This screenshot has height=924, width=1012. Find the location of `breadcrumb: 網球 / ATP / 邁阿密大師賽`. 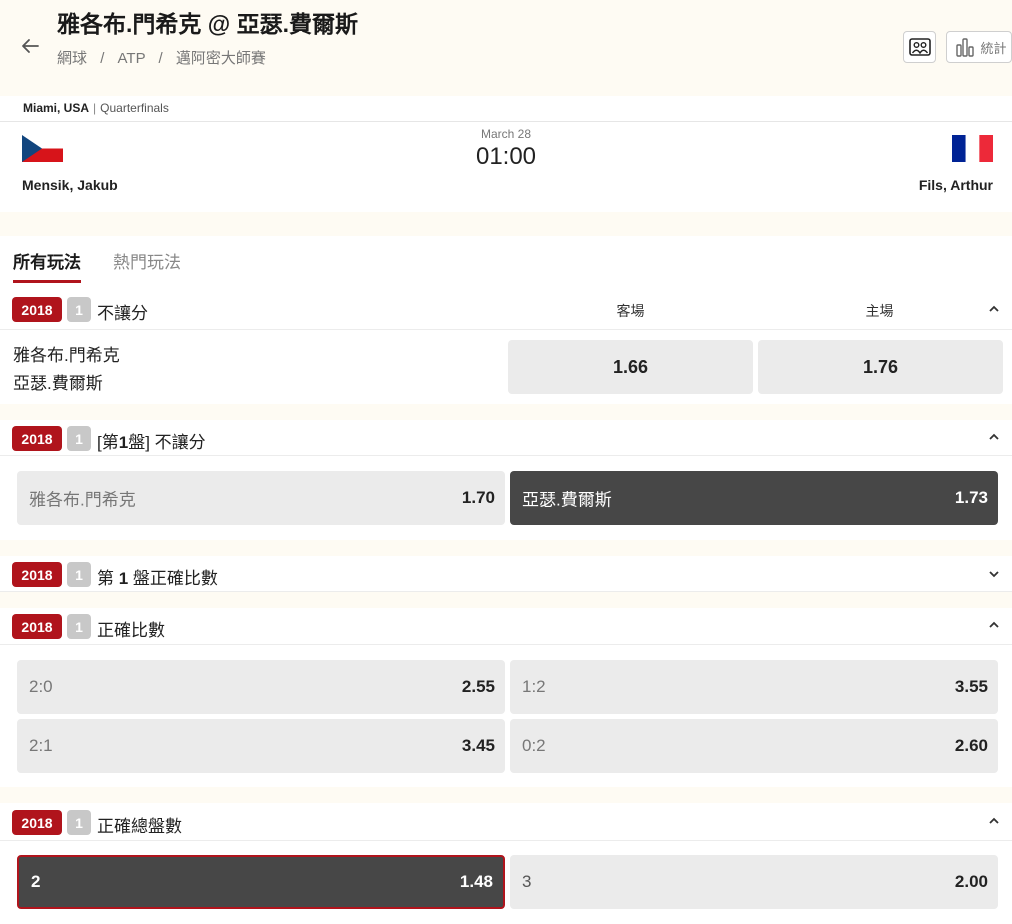

breadcrumb: 網球 / ATP / 邁阿密大師賽 is located at coordinates (161, 57).